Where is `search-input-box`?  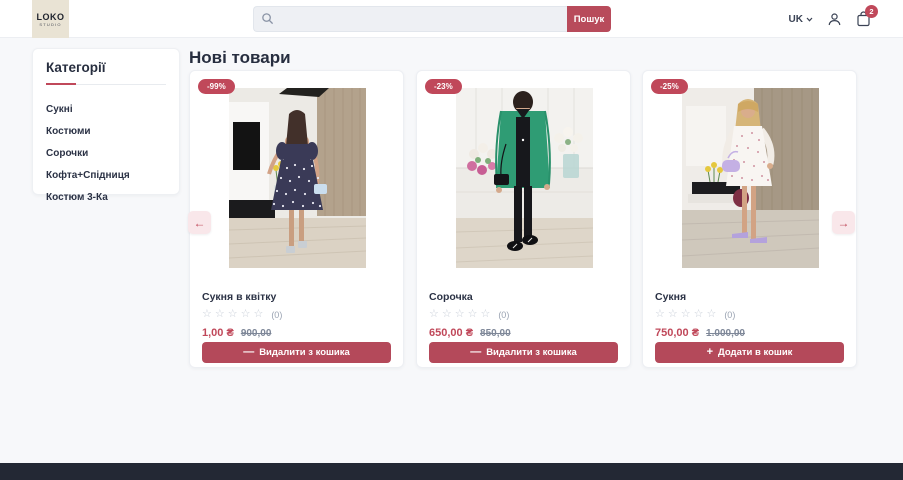
search-input-box is located at coordinates (410, 19).